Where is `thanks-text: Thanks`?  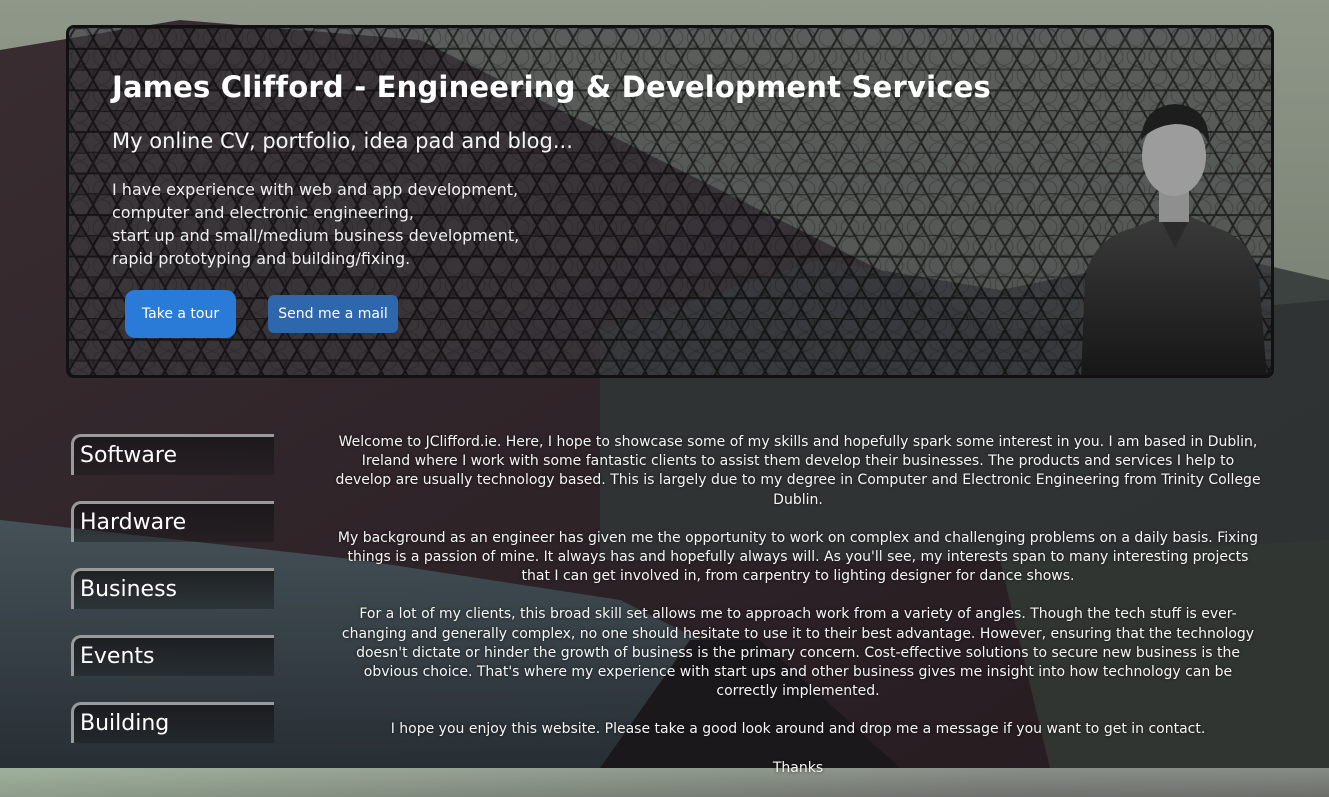 thanks-text: Thanks is located at coordinates (798, 767).